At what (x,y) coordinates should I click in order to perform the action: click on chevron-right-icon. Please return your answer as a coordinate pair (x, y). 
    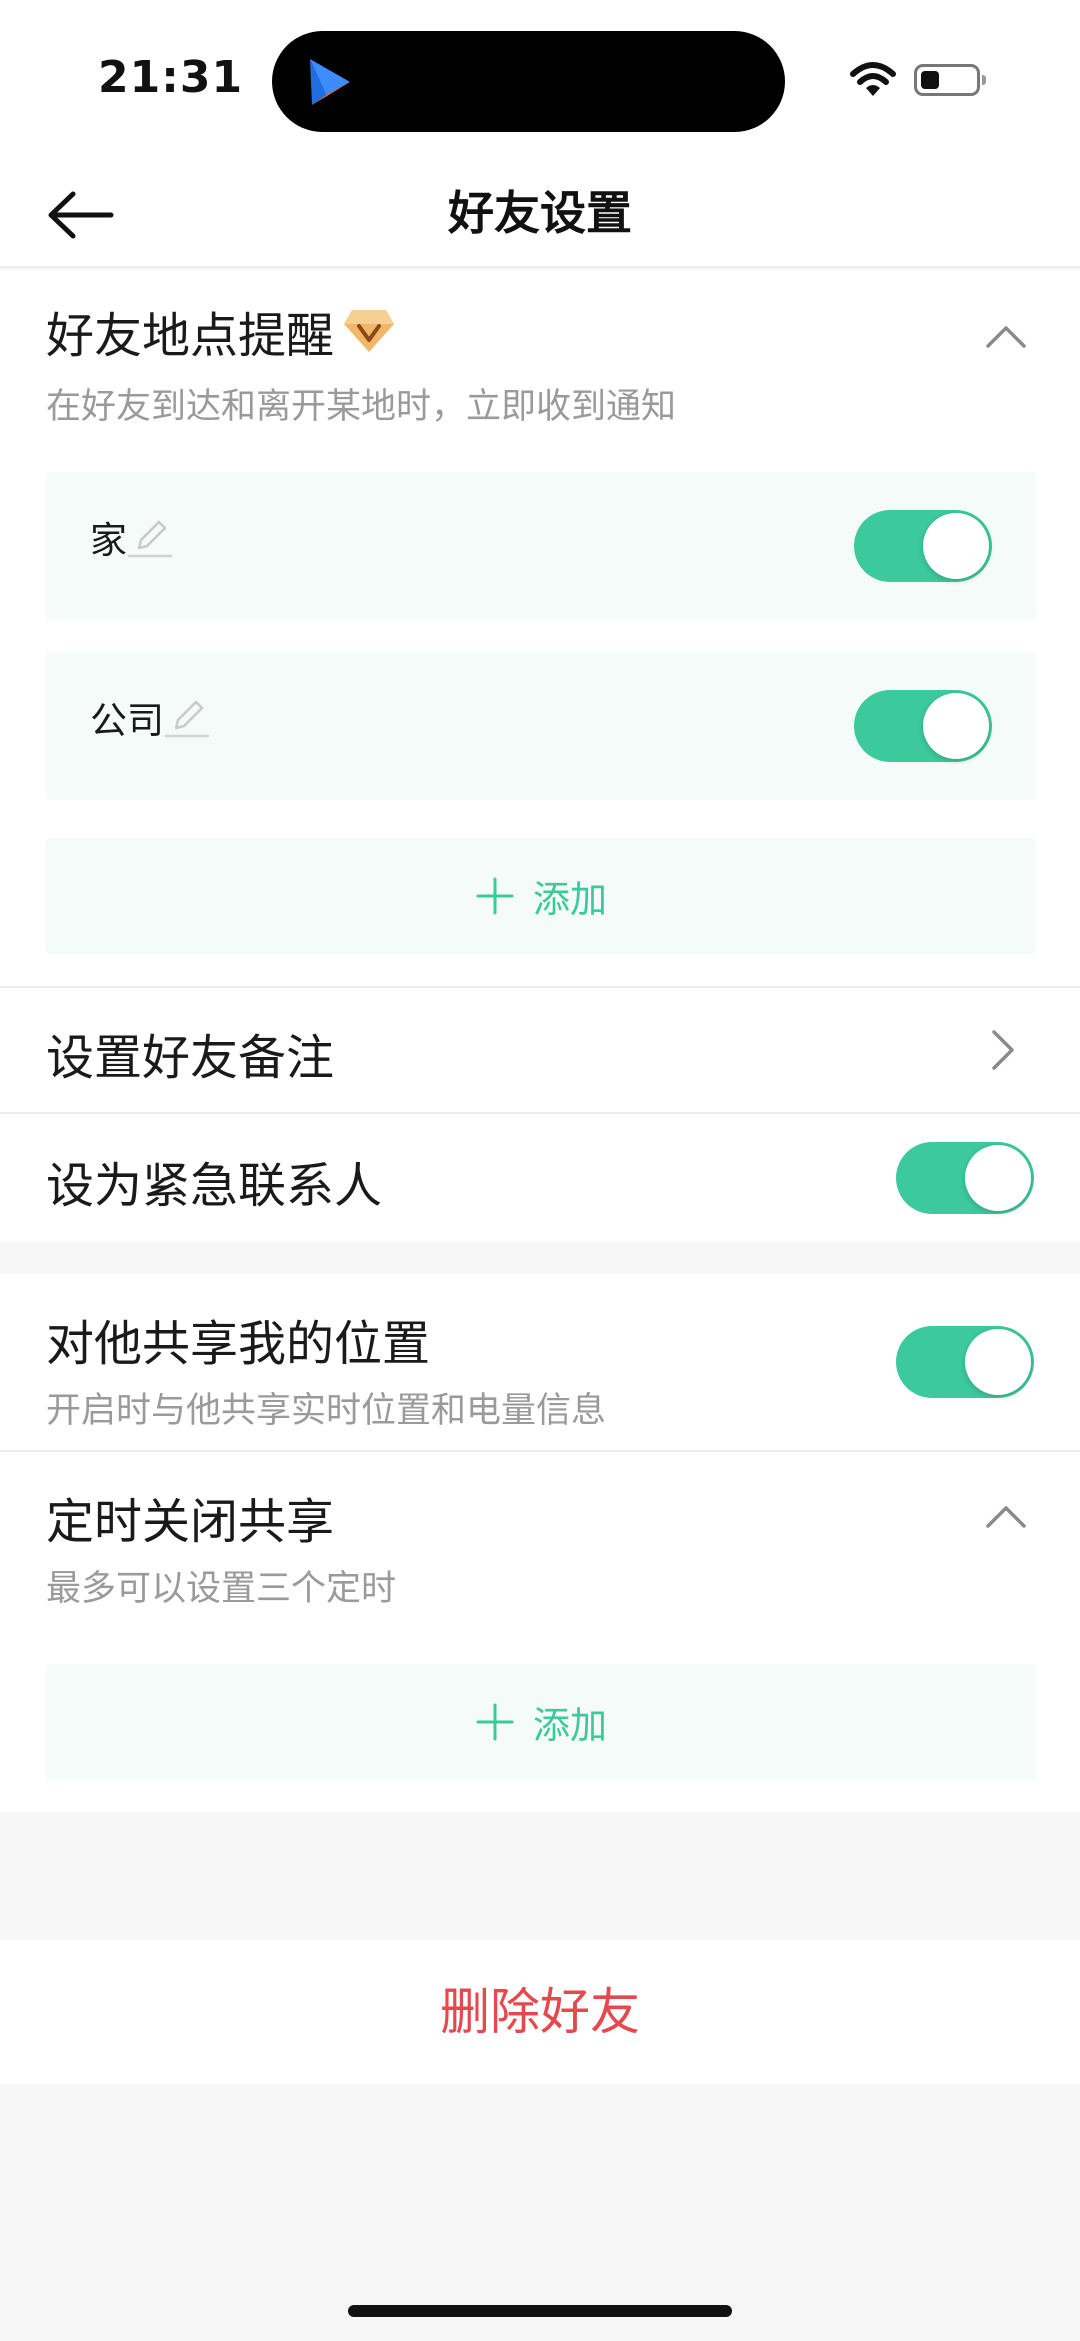
    Looking at the image, I should click on (1003, 1050).